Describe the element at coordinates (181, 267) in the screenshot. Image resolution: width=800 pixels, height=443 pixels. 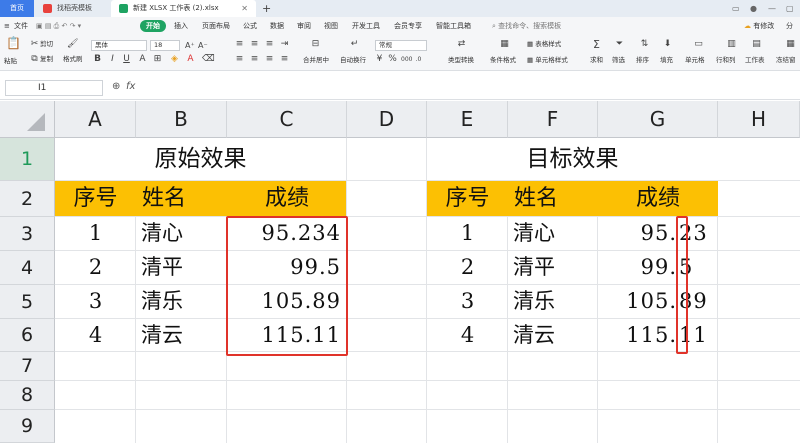
I see `left-cell-name: 清平` at that location.